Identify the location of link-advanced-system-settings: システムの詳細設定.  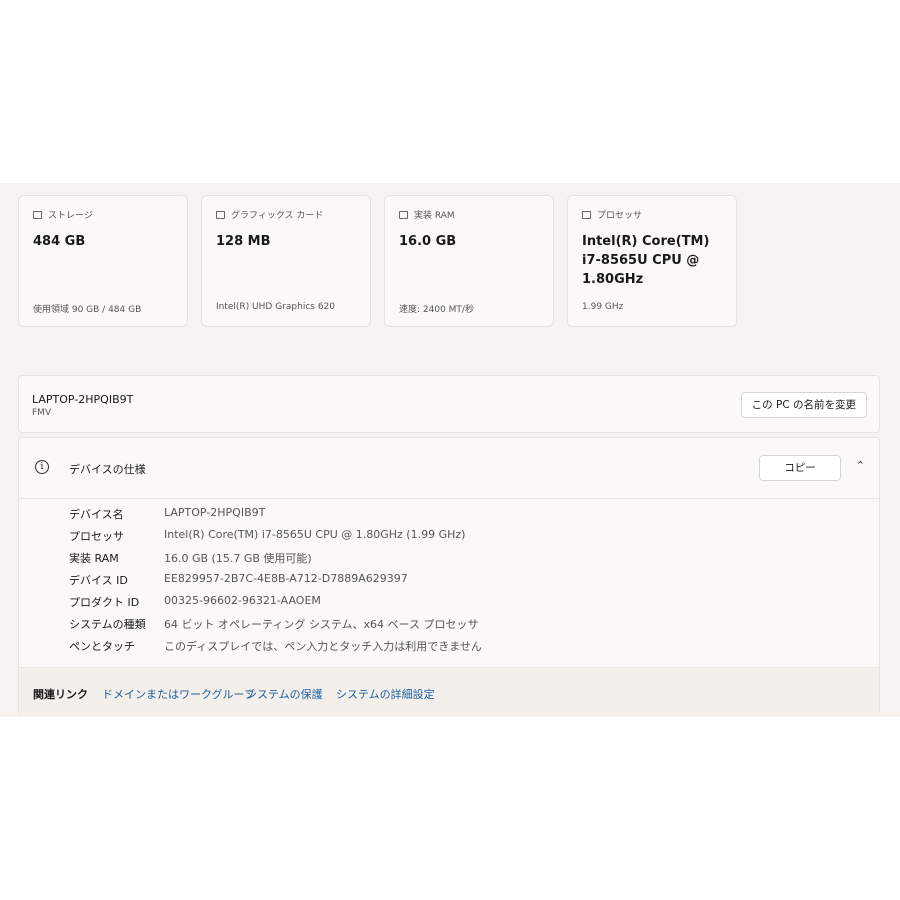
(385, 694).